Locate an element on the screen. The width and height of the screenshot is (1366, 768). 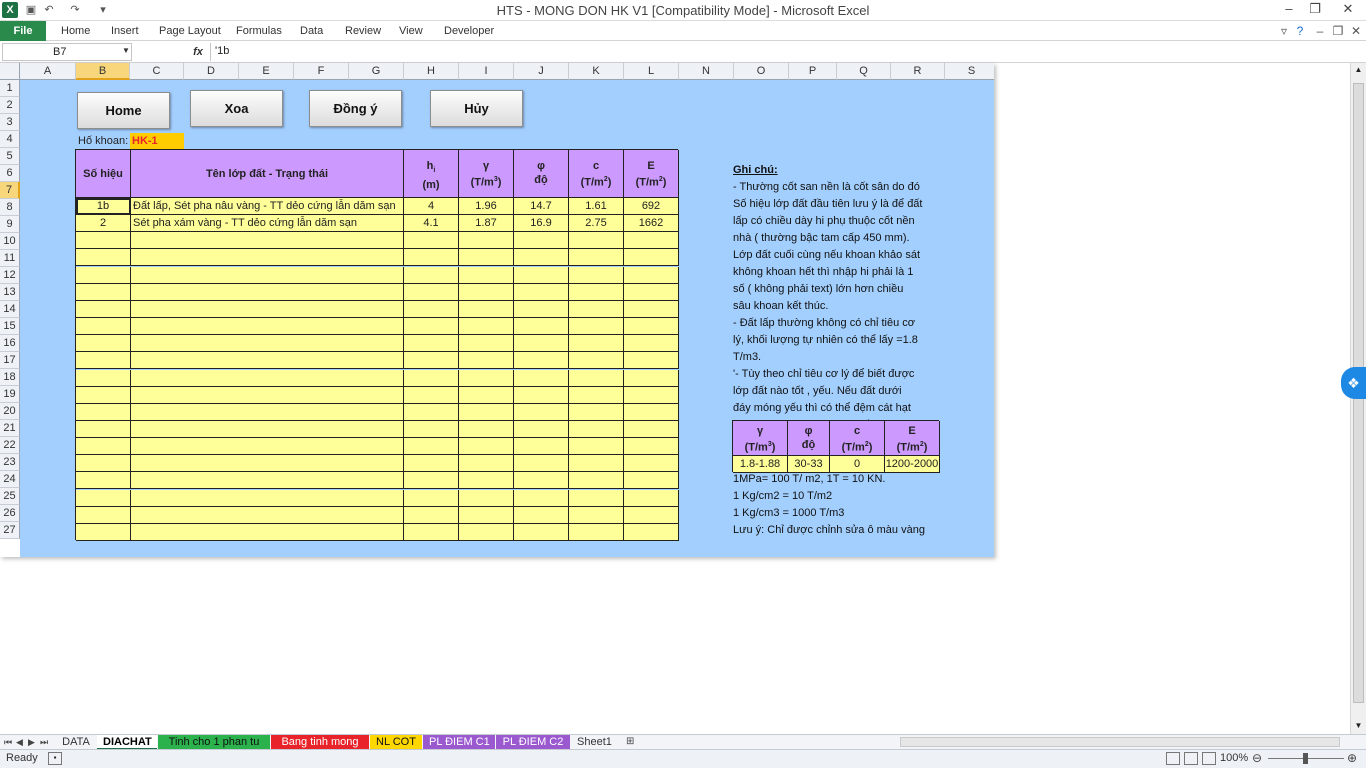
row-header-25: 25 is located at coordinates (10, 496).